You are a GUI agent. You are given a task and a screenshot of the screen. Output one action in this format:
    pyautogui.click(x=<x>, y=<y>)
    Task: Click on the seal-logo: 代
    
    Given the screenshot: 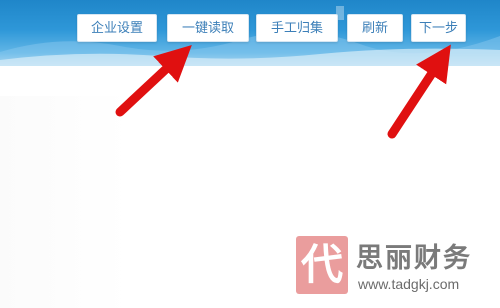 What is the action you would take?
    pyautogui.click(x=322, y=265)
    